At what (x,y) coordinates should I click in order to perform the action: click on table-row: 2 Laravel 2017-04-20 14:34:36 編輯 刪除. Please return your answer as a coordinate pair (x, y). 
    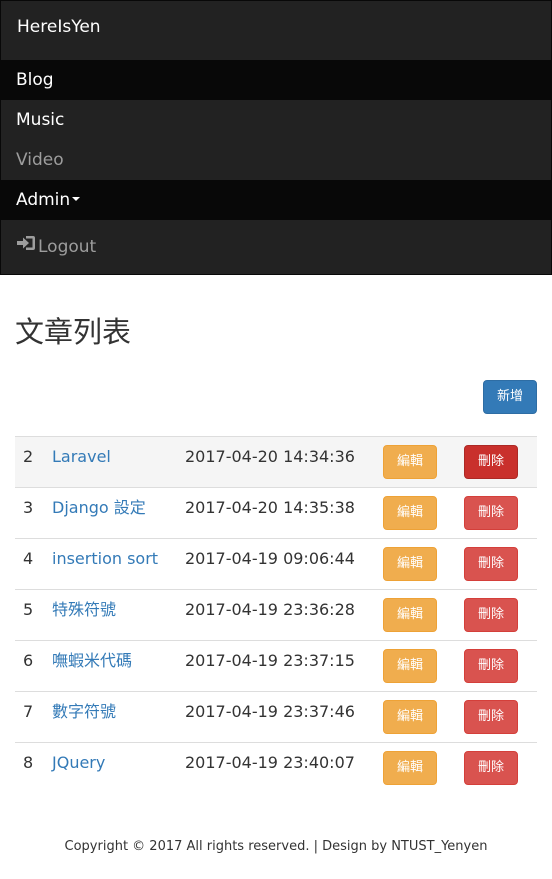
    Looking at the image, I should click on (276, 461).